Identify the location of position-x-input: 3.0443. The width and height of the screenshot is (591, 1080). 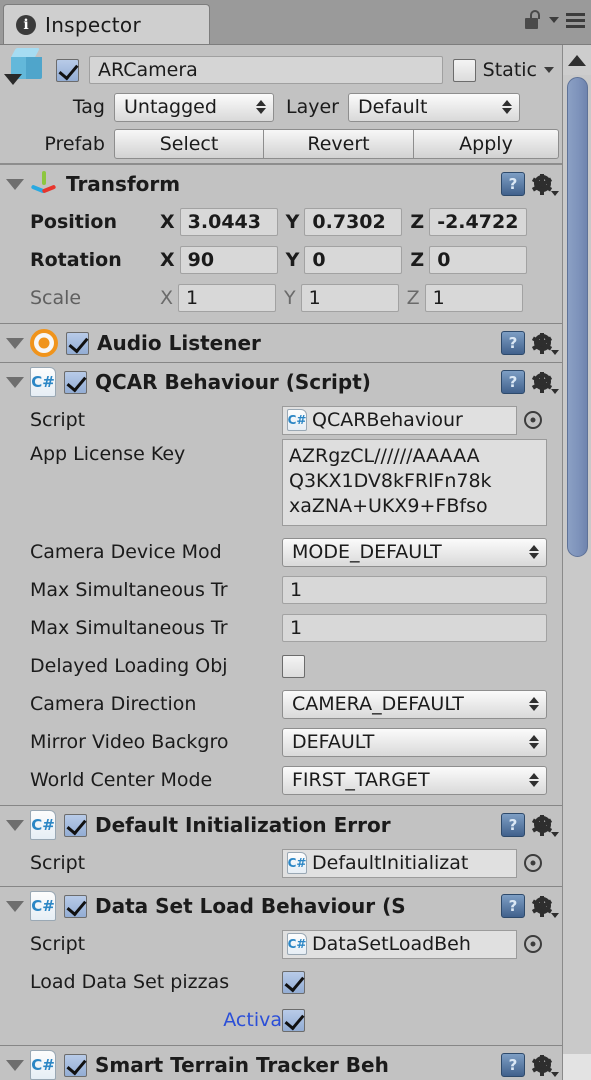
(228, 222).